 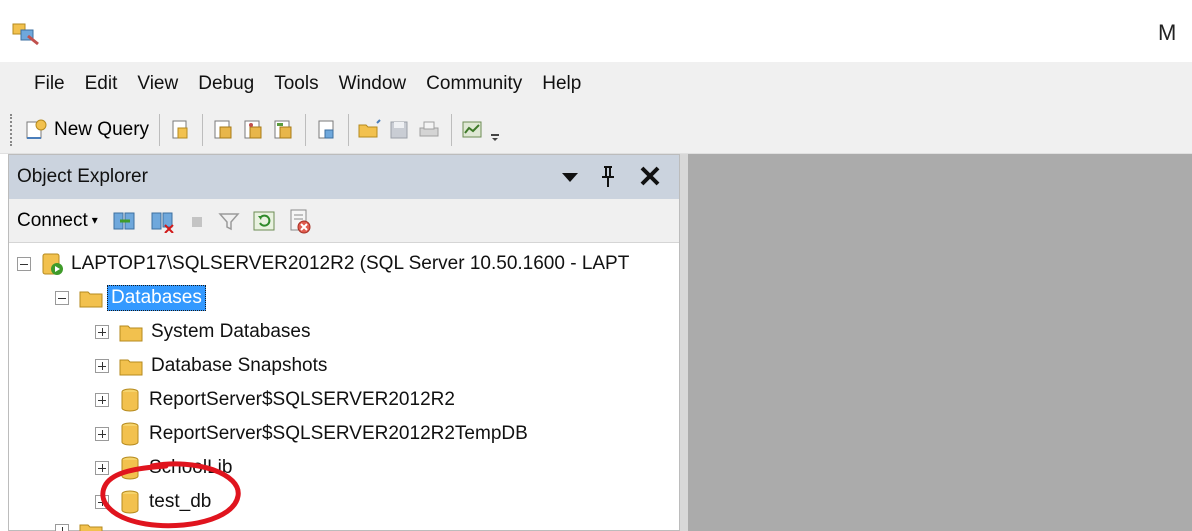 I want to click on disconnect-button, so click(x=163, y=221).